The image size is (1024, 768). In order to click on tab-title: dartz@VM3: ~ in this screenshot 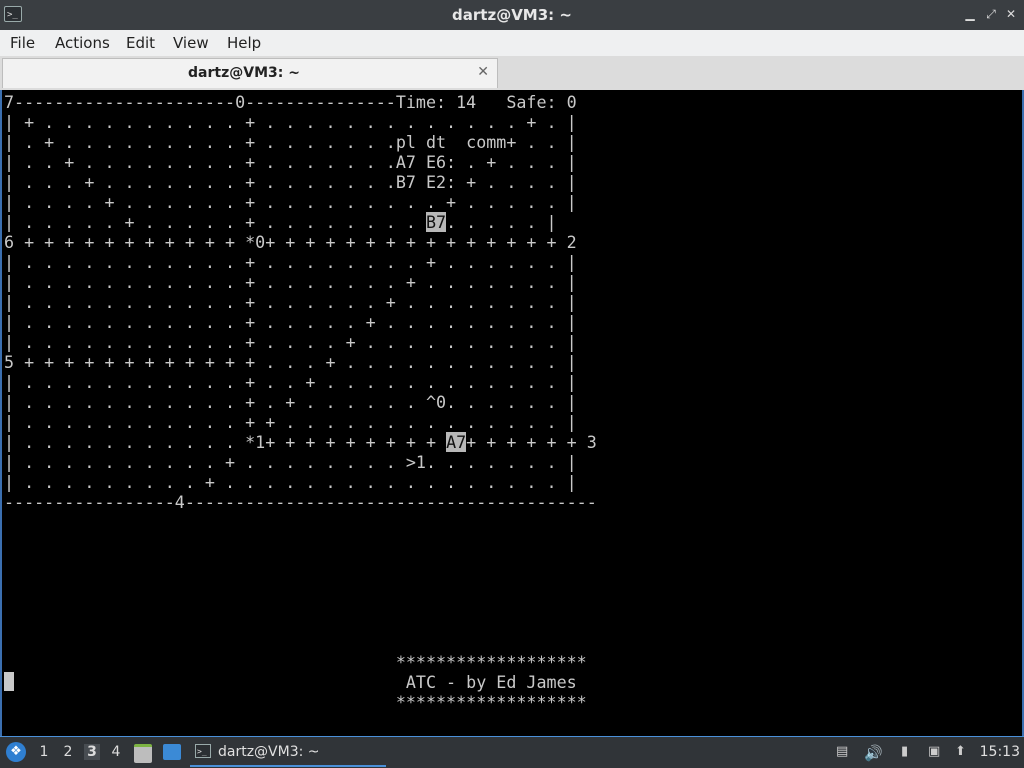, I will do `click(244, 73)`.